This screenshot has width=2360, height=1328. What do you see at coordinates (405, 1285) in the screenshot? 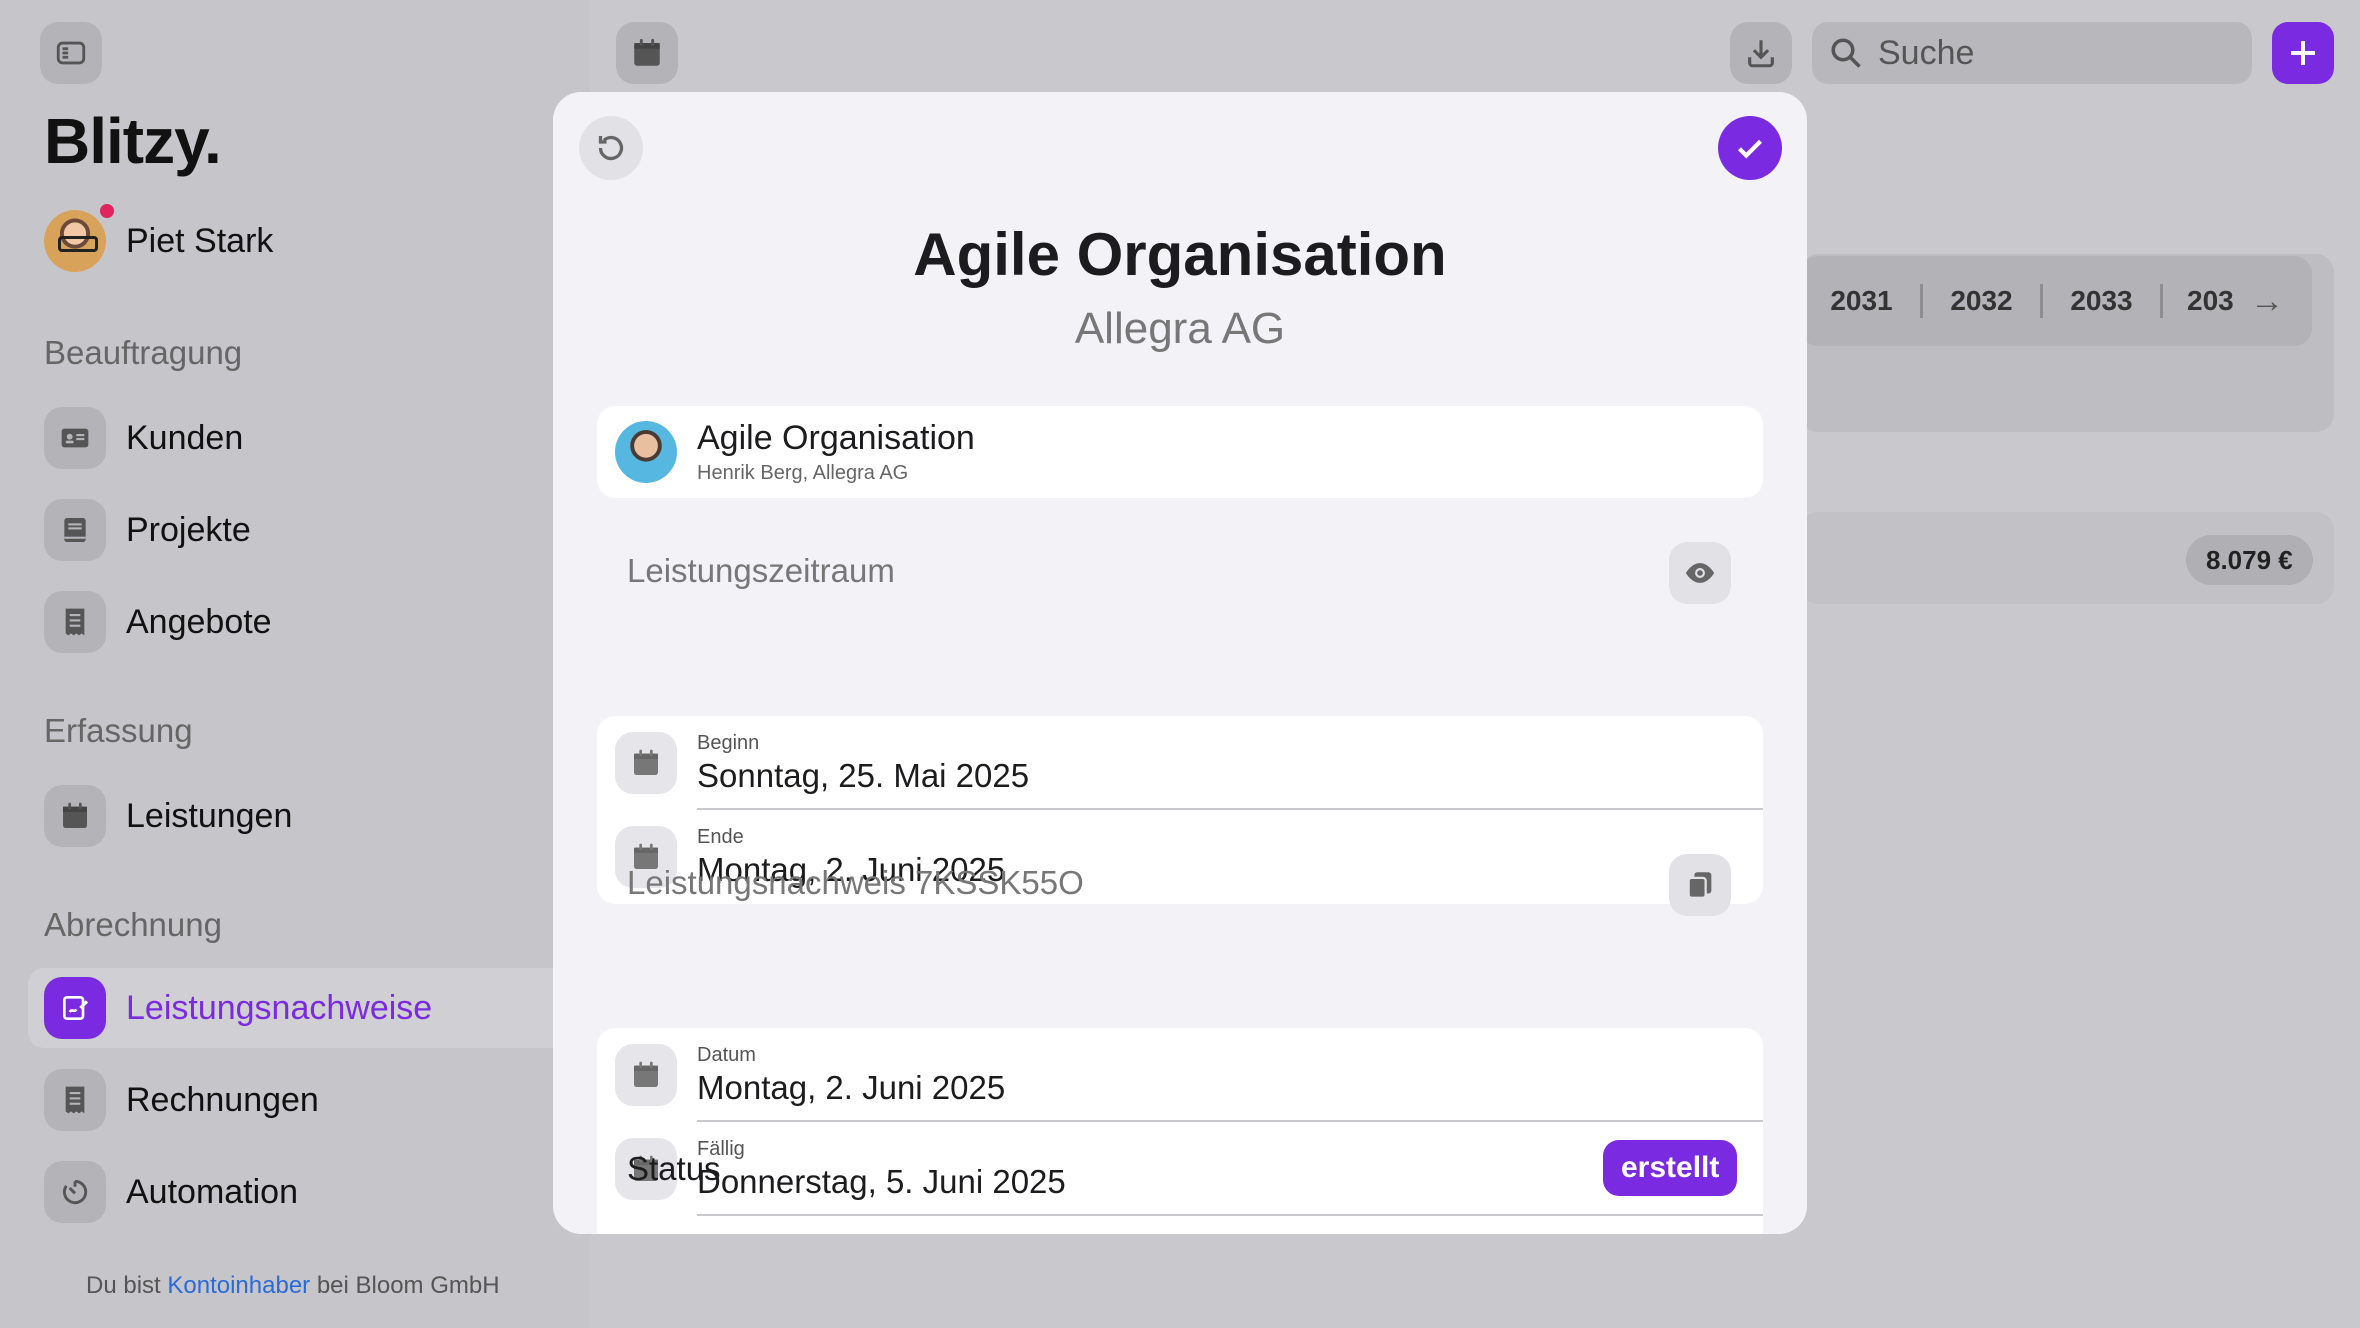
I see `account-note-suffix: bei Bloom GmbH` at bounding box center [405, 1285].